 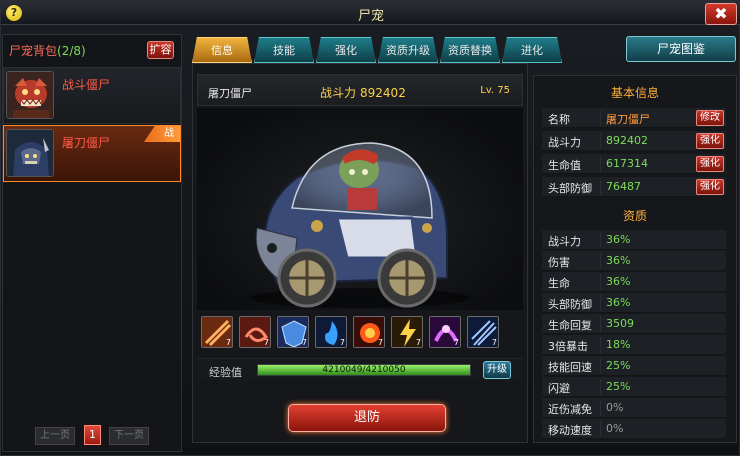 I want to click on next-page-button: 下一页, so click(x=129, y=436).